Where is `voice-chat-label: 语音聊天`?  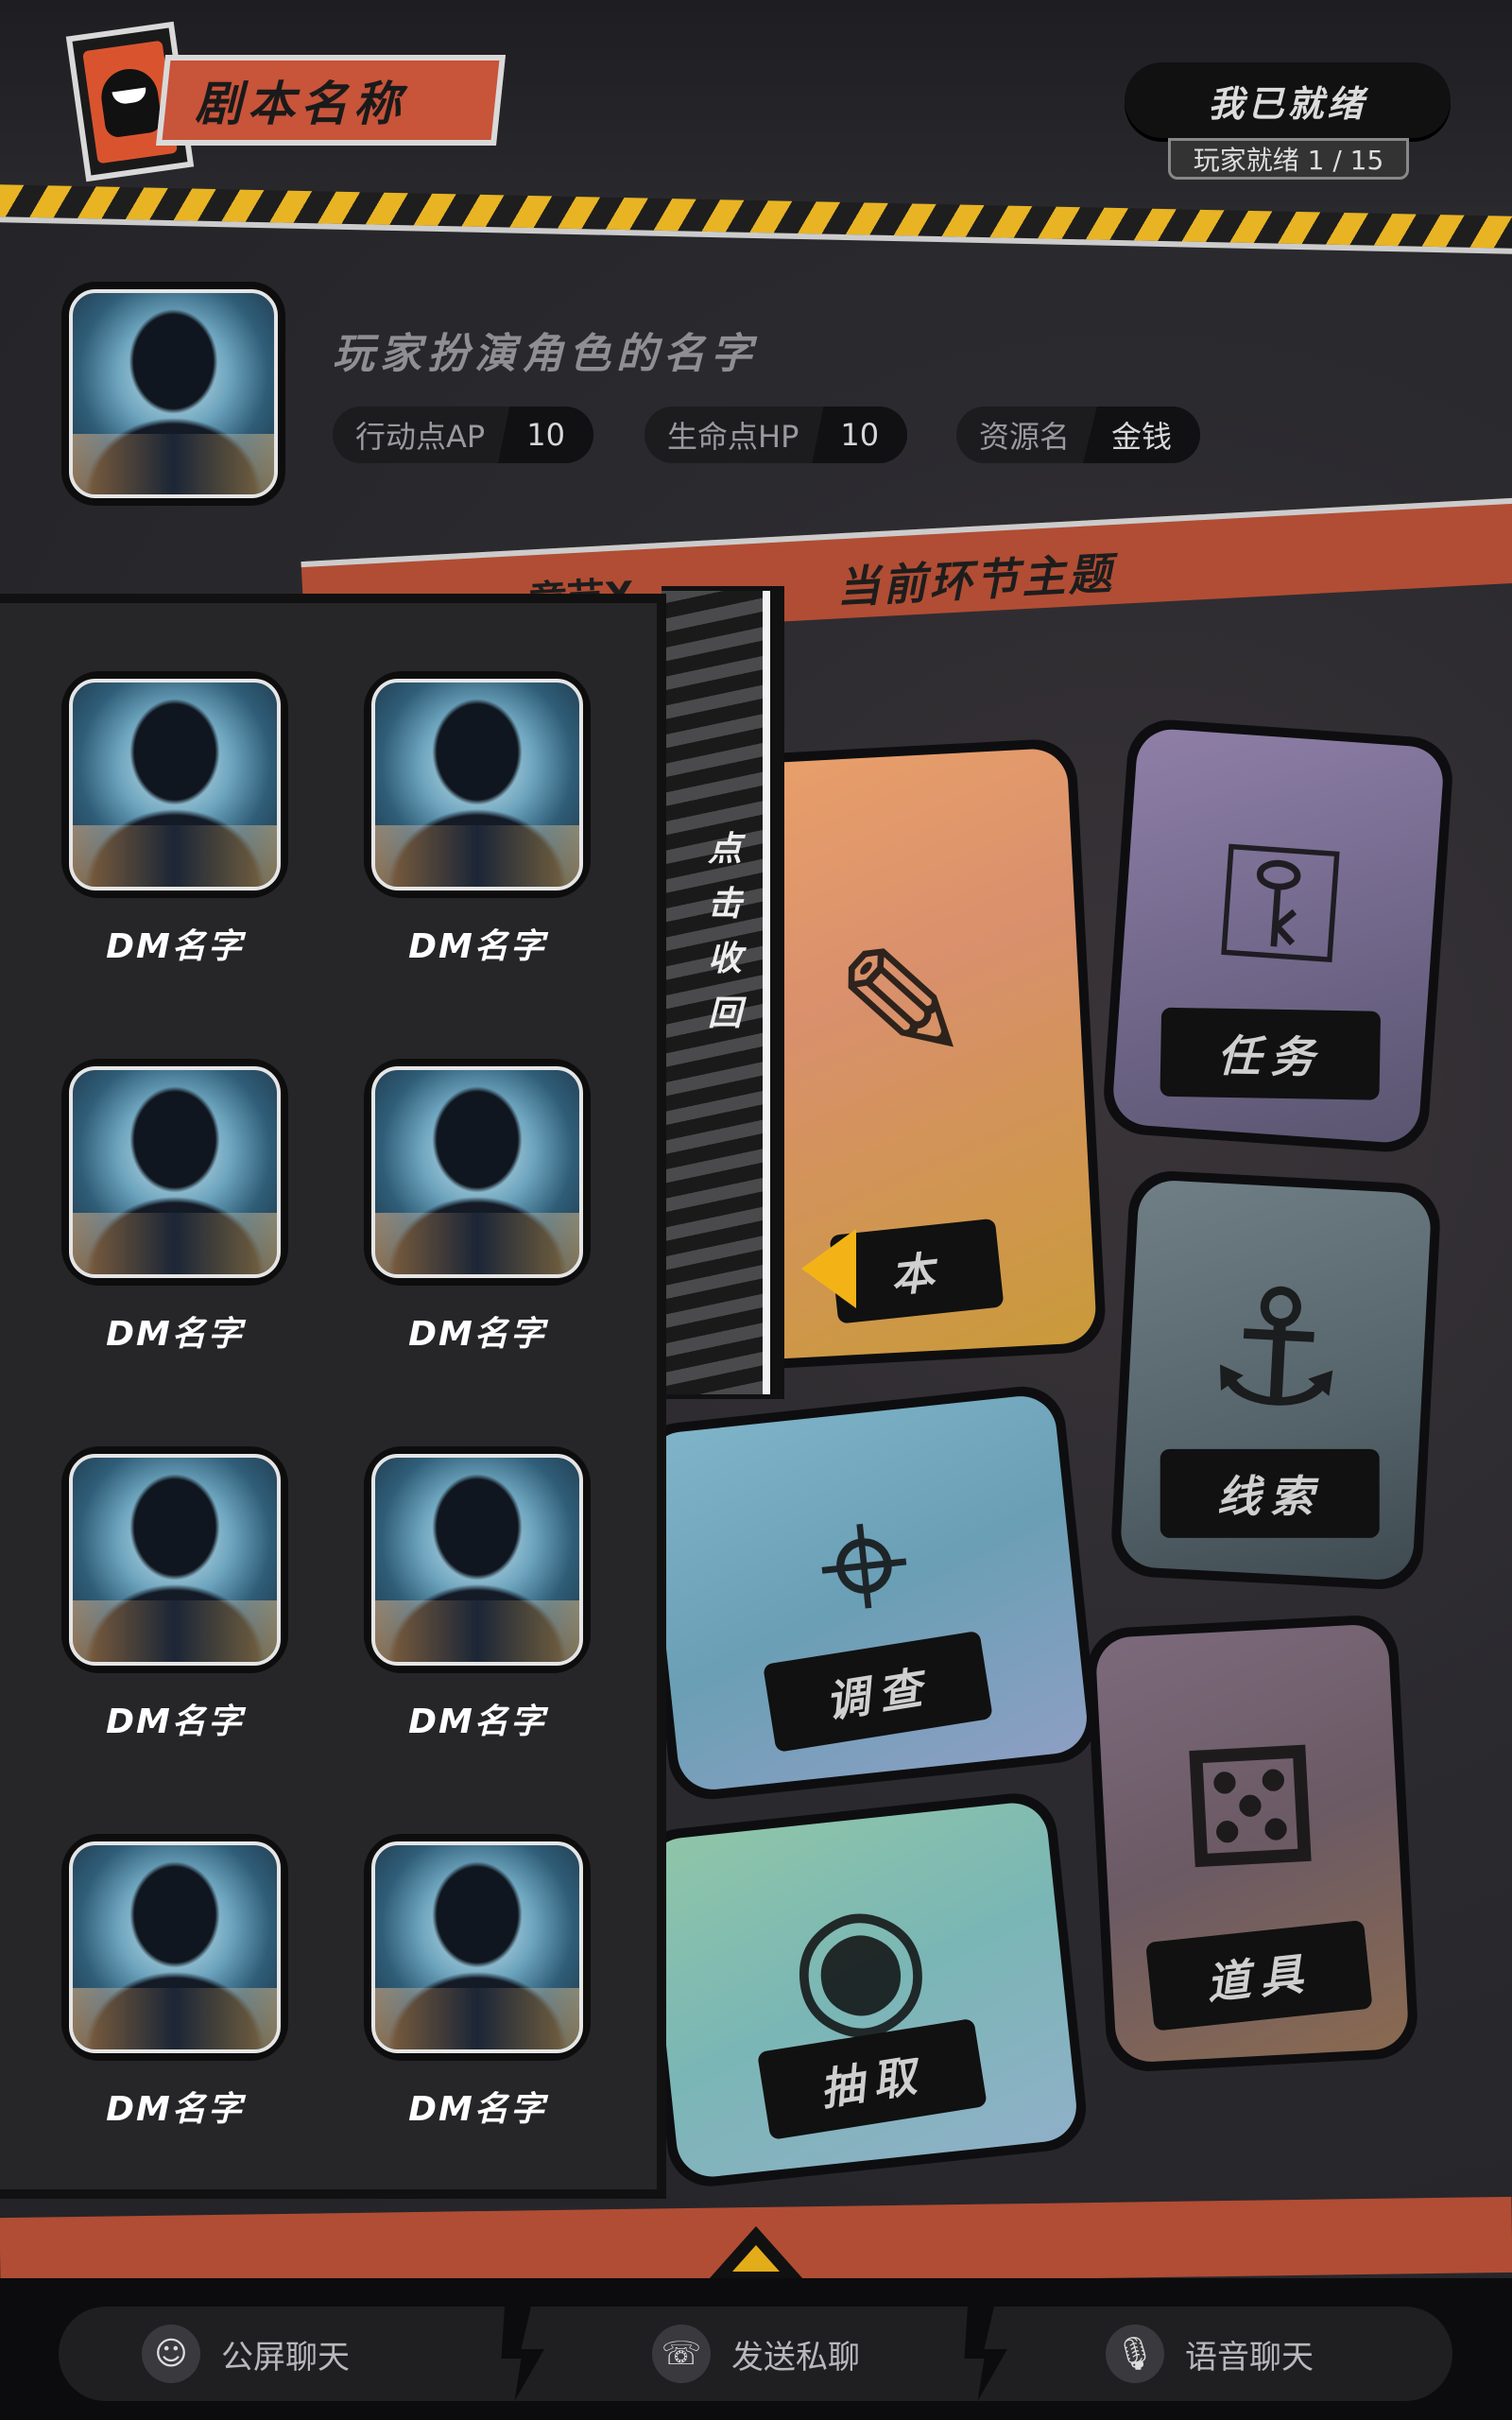 voice-chat-label: 语音聊天 is located at coordinates (1249, 2357).